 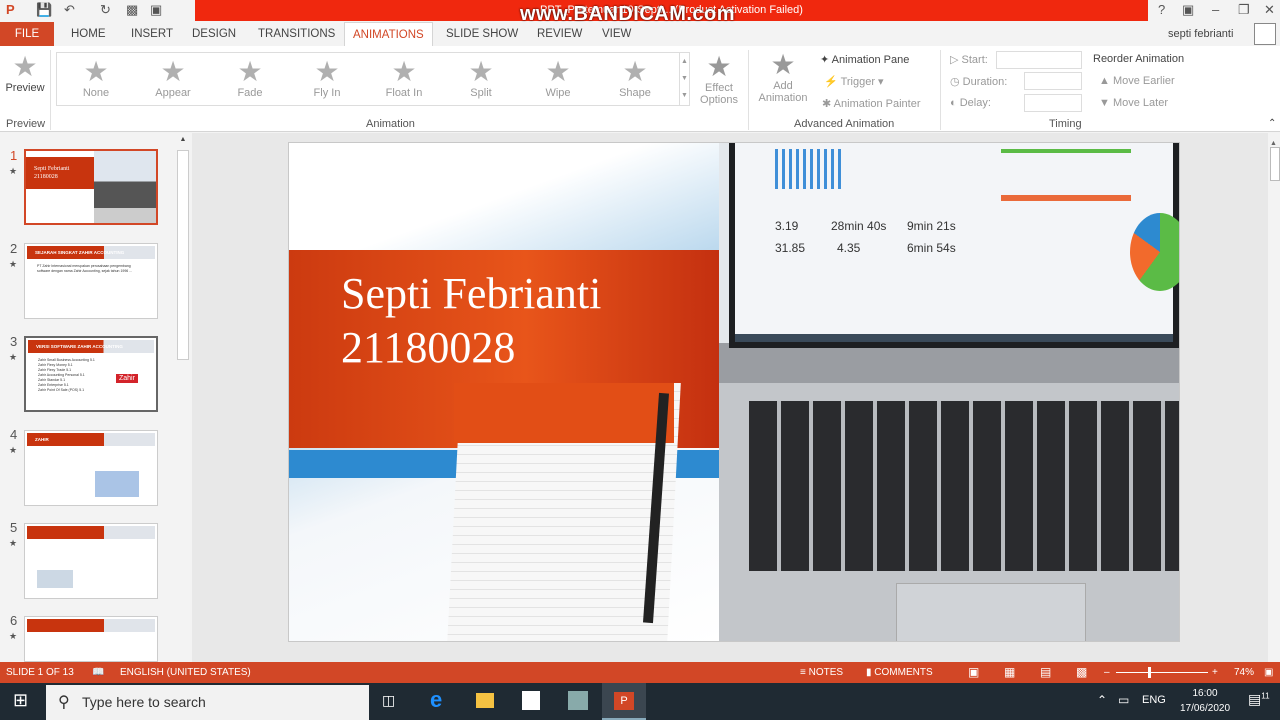 I want to click on zoom-in-button: +, so click(x=1215, y=672).